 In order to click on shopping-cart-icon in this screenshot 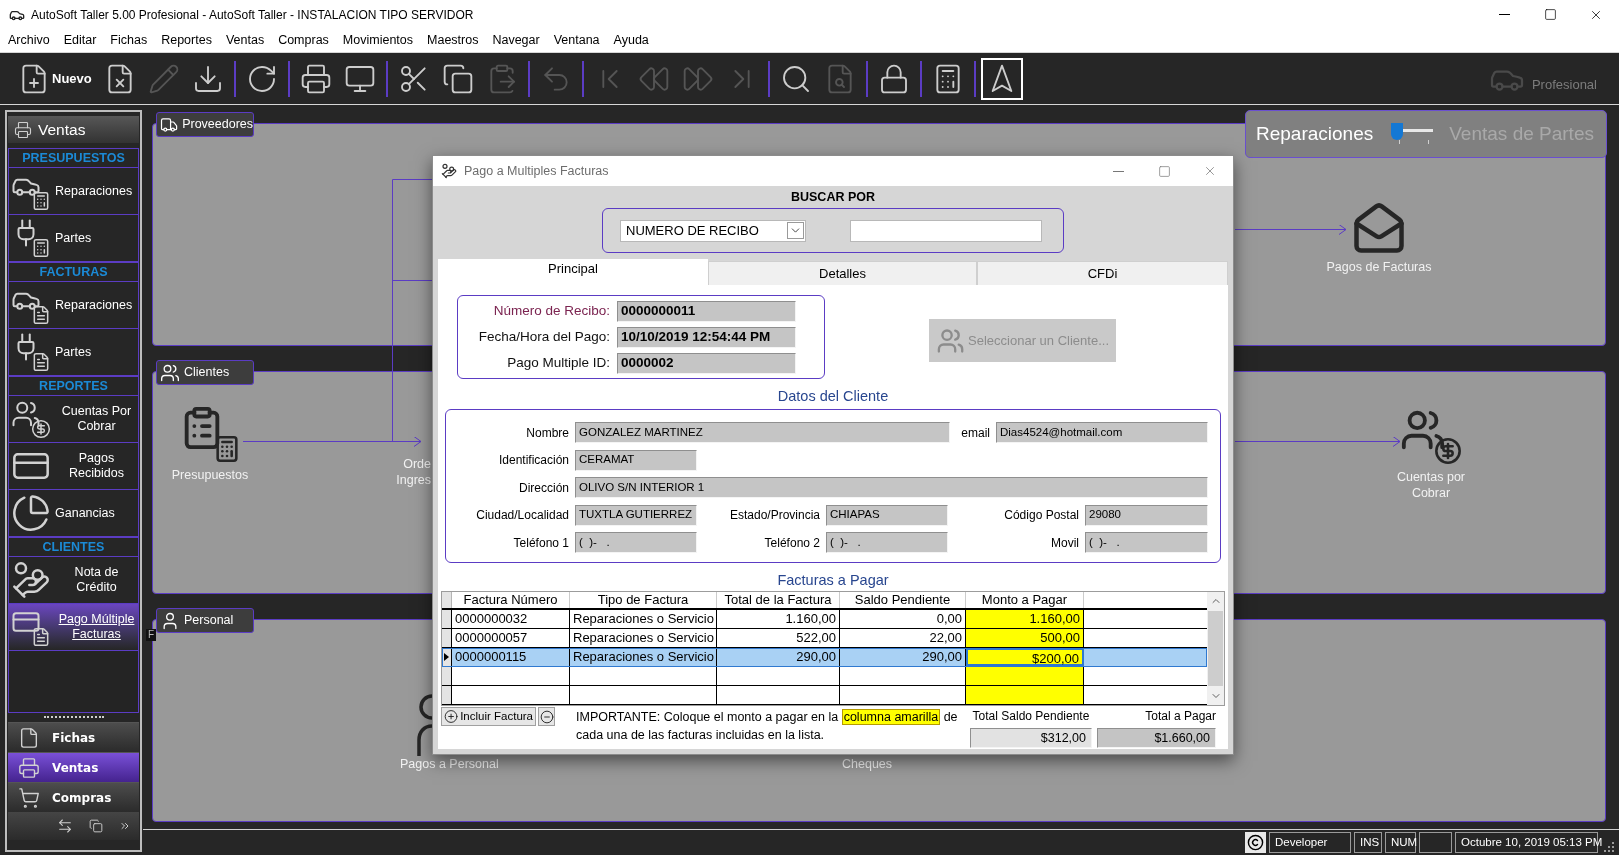, I will do `click(29, 797)`.